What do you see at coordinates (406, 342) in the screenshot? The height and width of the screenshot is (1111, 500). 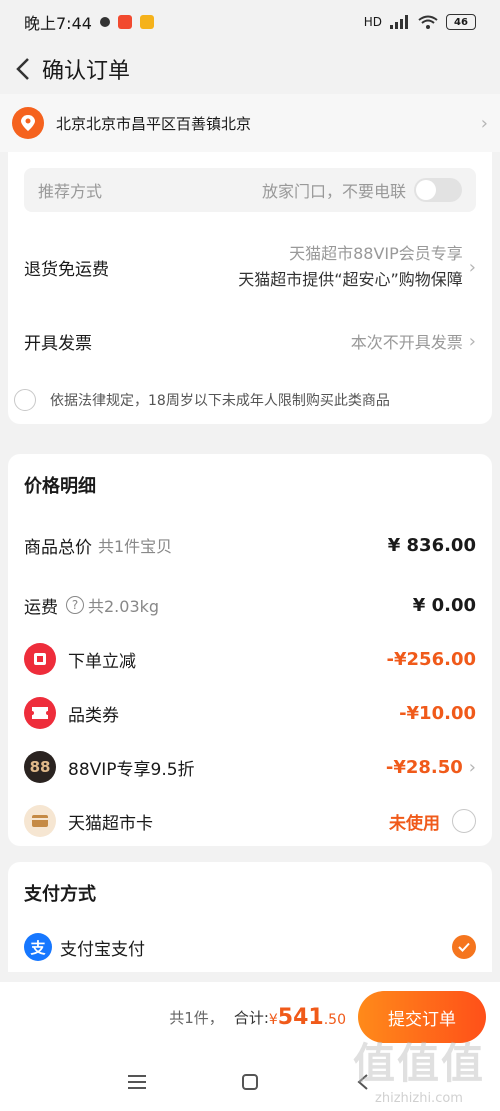 I see `invoice-value: 本次不开具发票` at bounding box center [406, 342].